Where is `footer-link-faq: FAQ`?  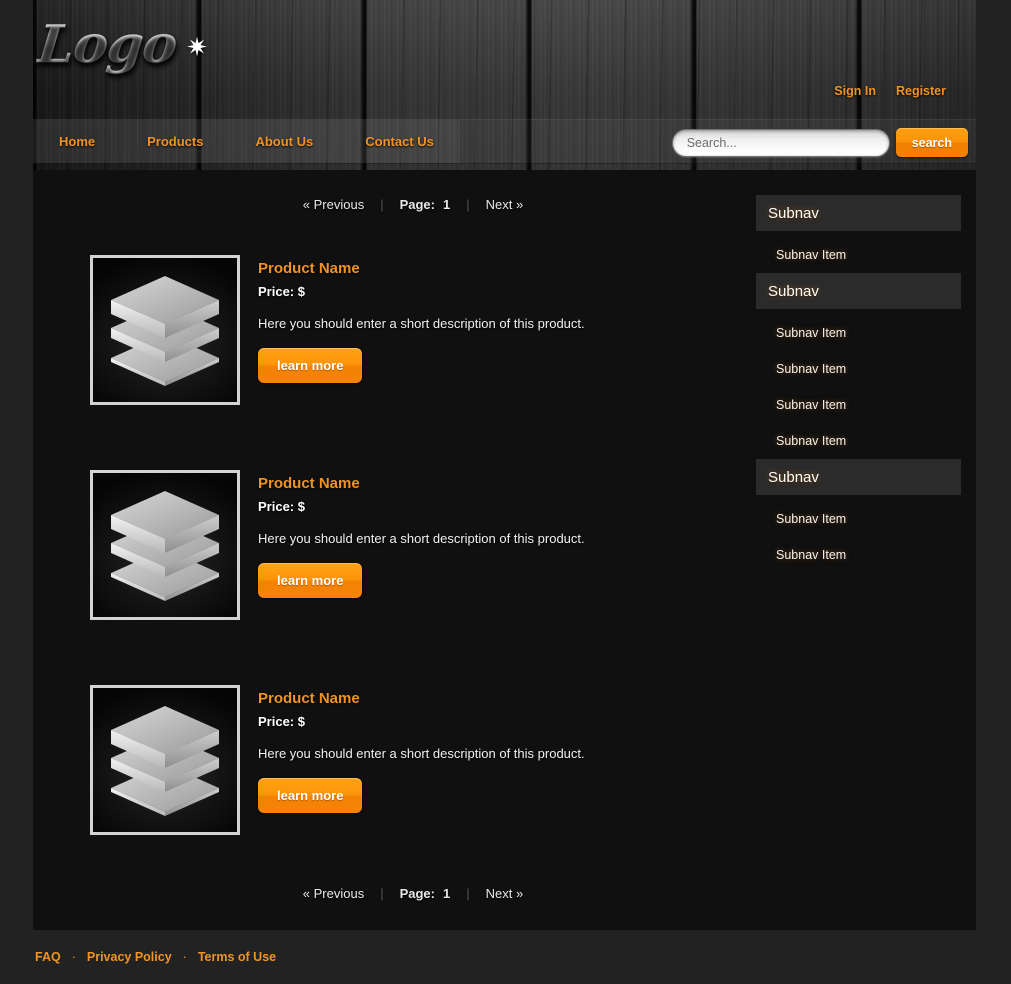
footer-link-faq: FAQ is located at coordinates (48, 957).